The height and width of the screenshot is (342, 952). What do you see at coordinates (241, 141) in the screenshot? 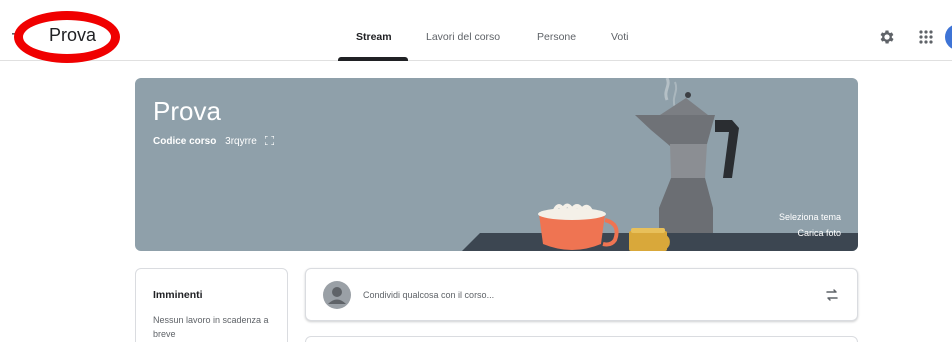
I see `course-code-value: 3rqyrre` at bounding box center [241, 141].